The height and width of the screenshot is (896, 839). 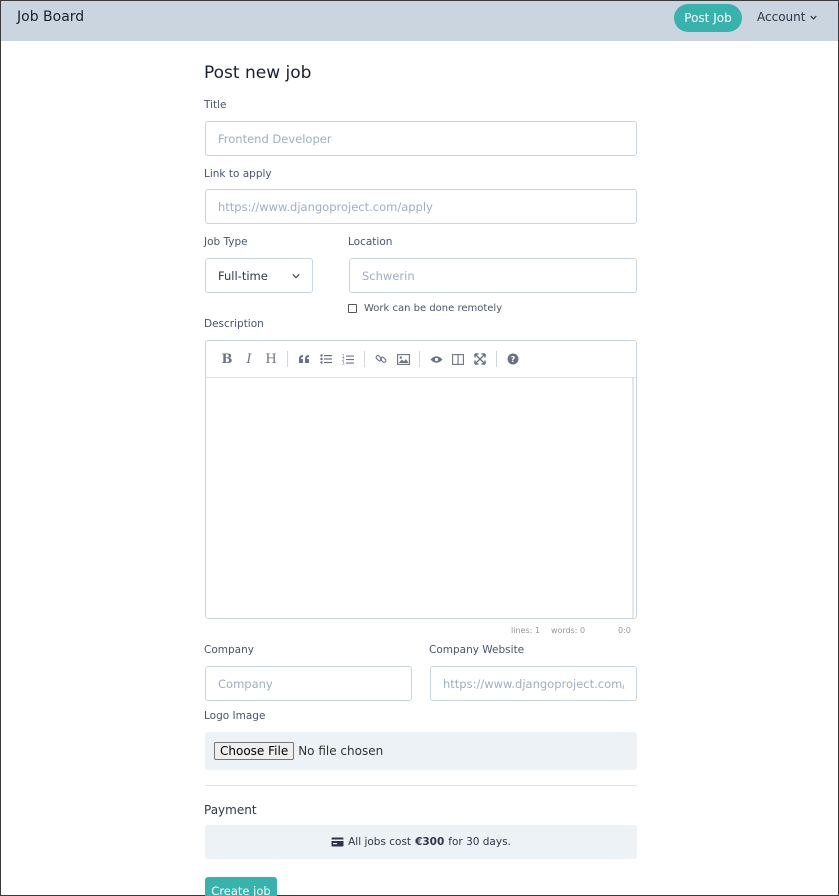 What do you see at coordinates (480, 359) in the screenshot?
I see `fullscreen-icon` at bounding box center [480, 359].